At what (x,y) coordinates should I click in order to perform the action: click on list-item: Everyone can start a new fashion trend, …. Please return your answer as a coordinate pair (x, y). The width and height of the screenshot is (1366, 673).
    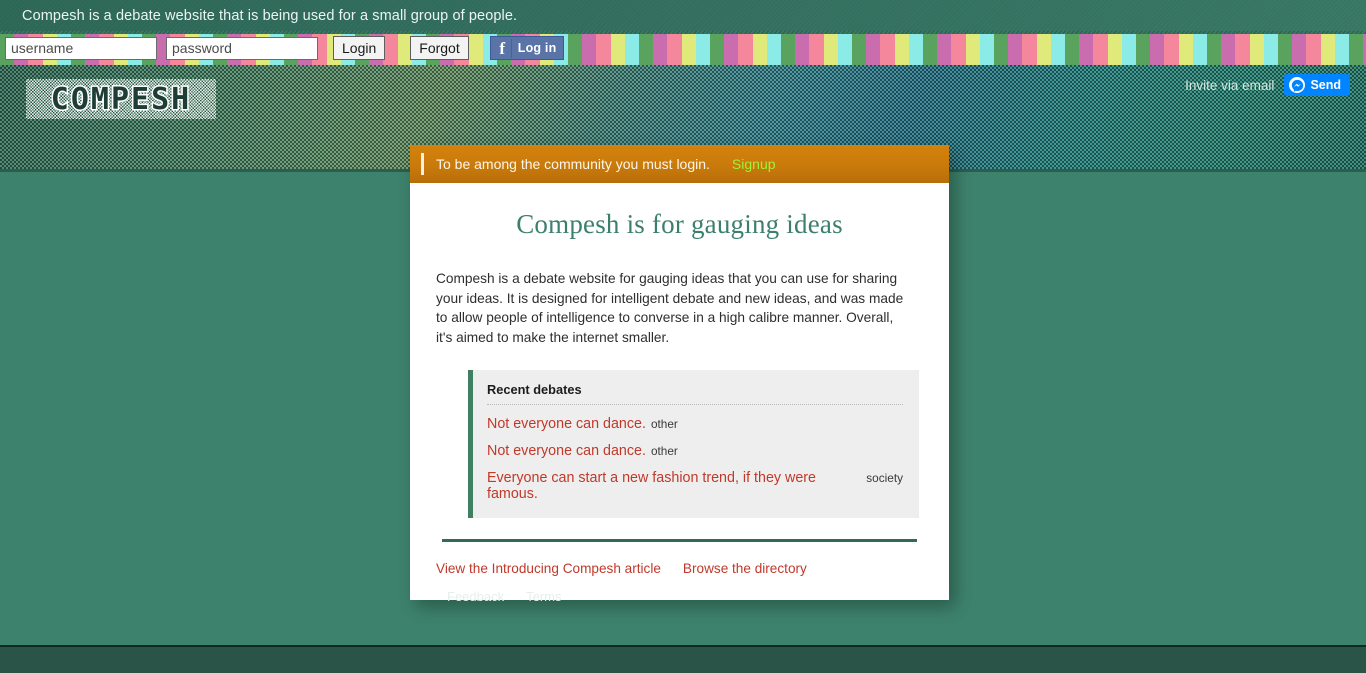
    Looking at the image, I should click on (695, 486).